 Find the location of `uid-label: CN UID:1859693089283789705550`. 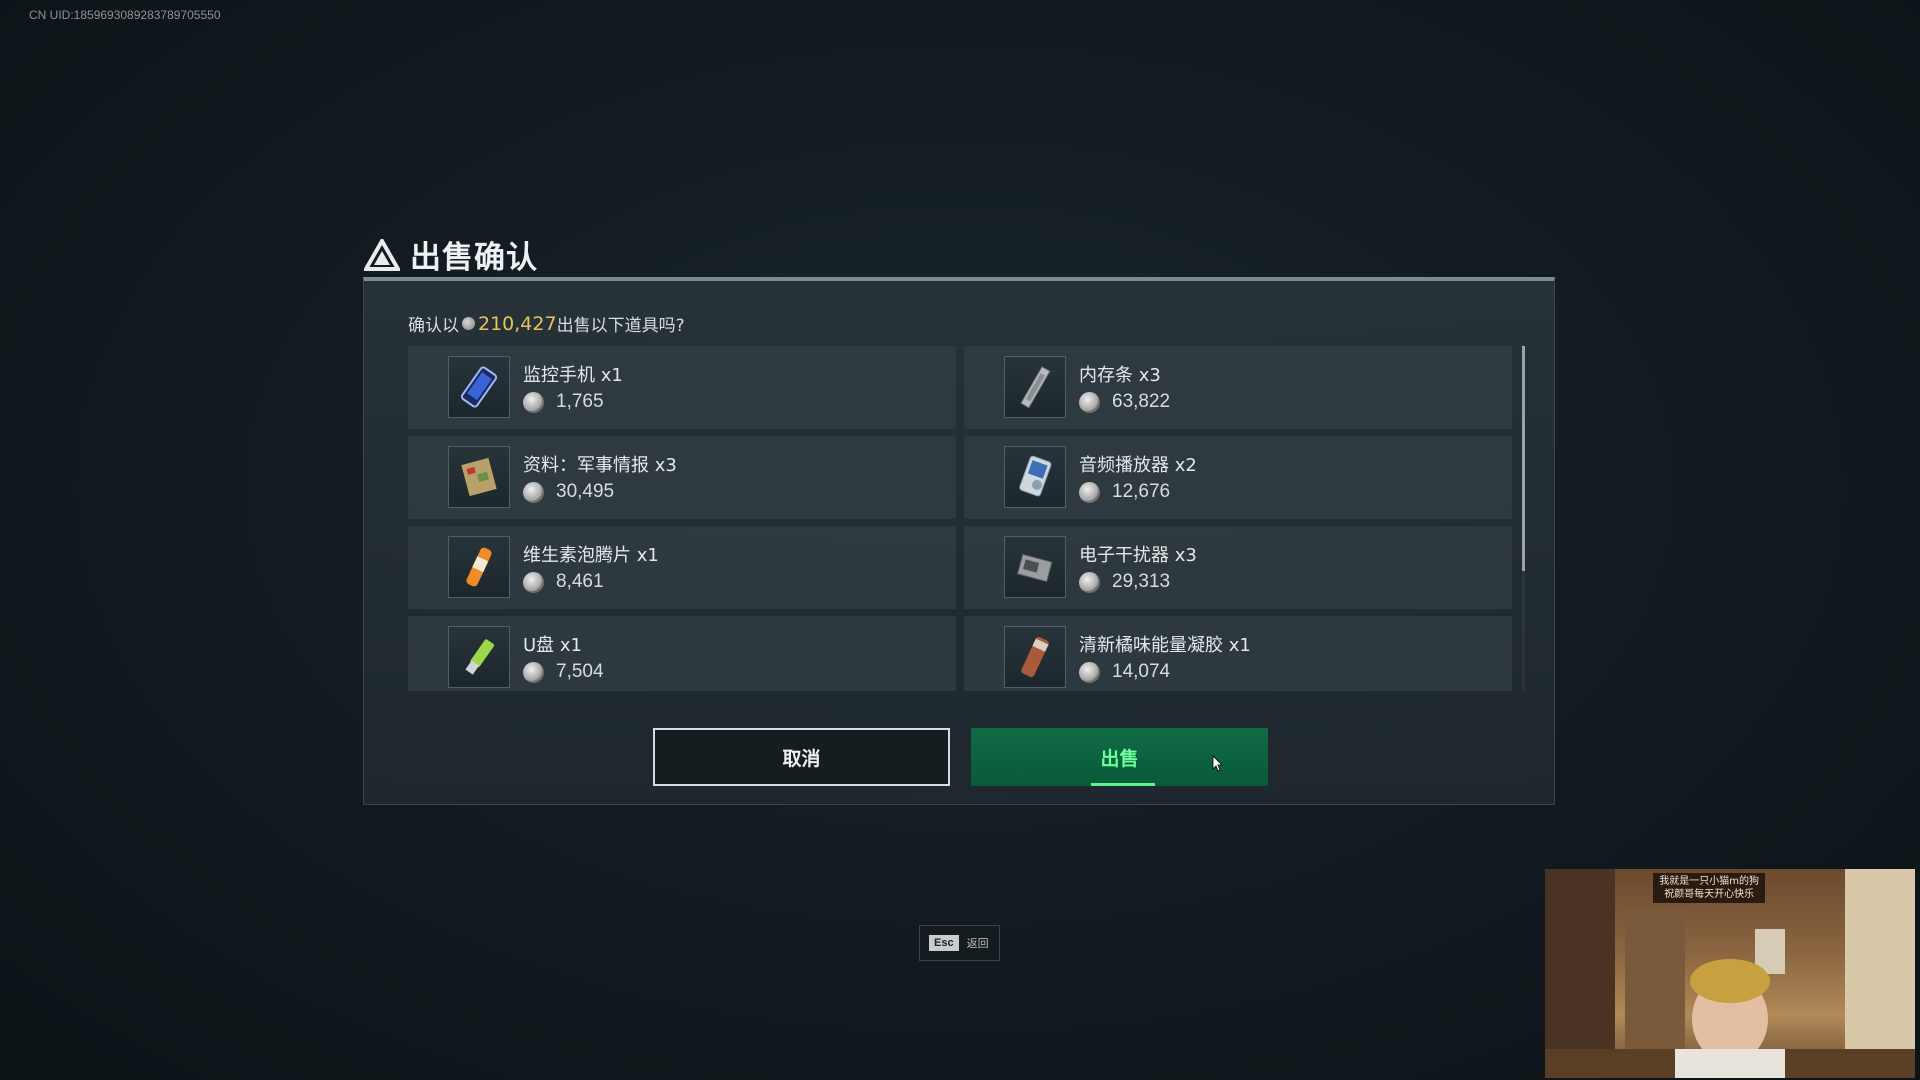

uid-label: CN UID:1859693089283789705550 is located at coordinates (125, 15).